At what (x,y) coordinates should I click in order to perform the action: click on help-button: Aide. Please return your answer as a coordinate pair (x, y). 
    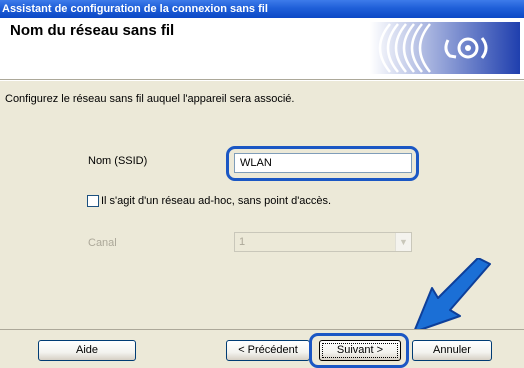
    Looking at the image, I should click on (87, 350).